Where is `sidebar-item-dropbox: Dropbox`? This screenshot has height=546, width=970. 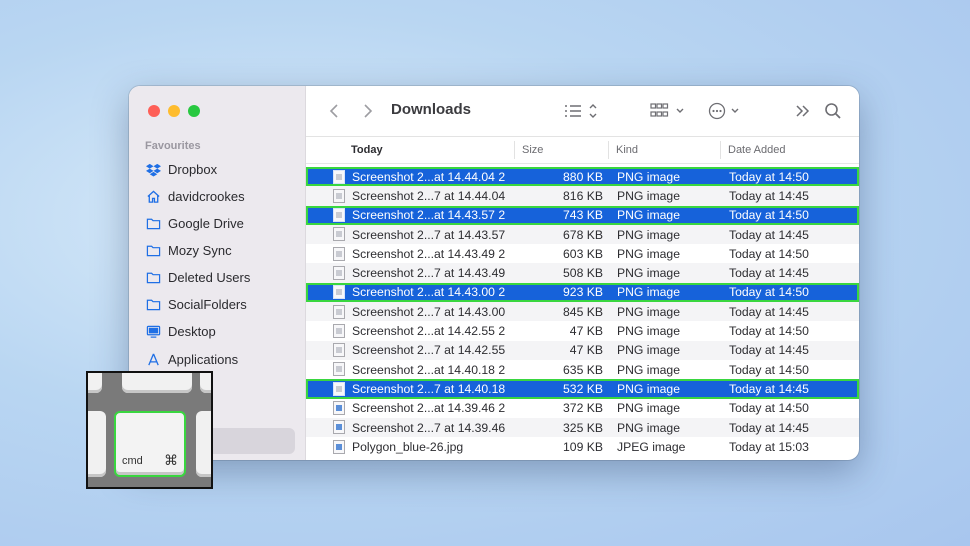
sidebar-item-dropbox: Dropbox is located at coordinates (220, 169).